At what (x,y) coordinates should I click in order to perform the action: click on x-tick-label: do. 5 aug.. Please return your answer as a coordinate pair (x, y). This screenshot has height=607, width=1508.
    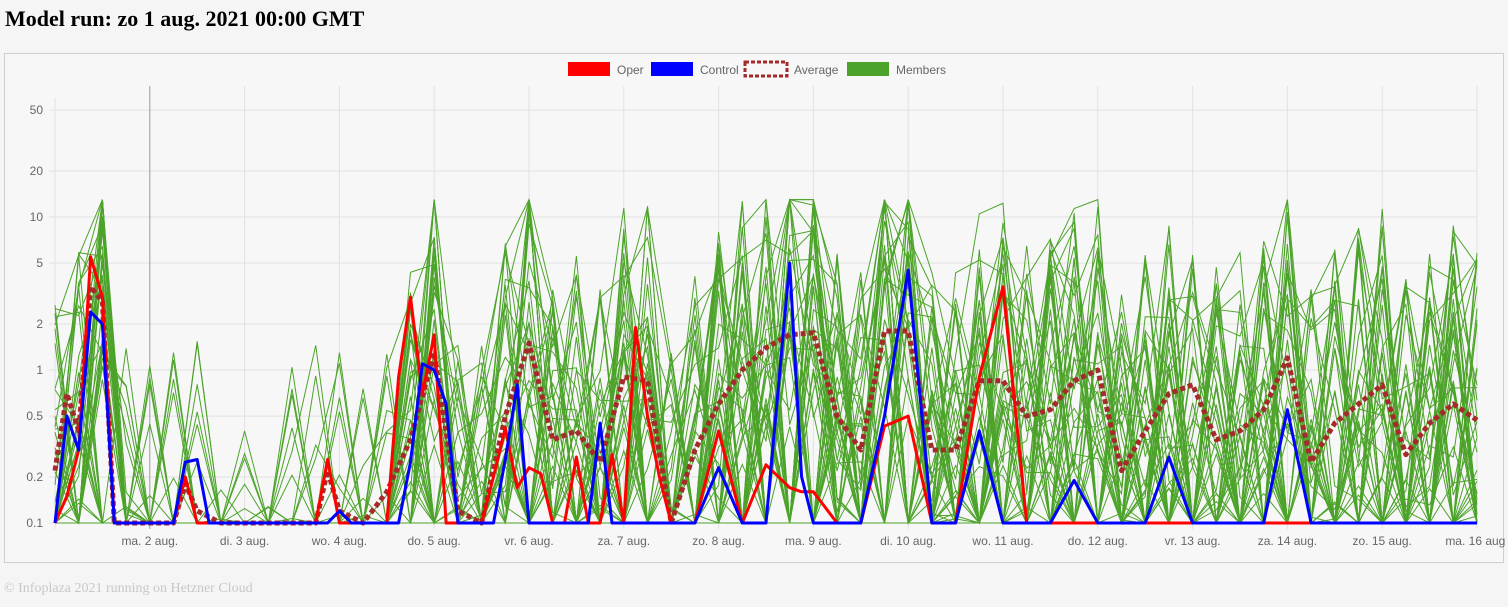
    Looking at the image, I should click on (434, 541).